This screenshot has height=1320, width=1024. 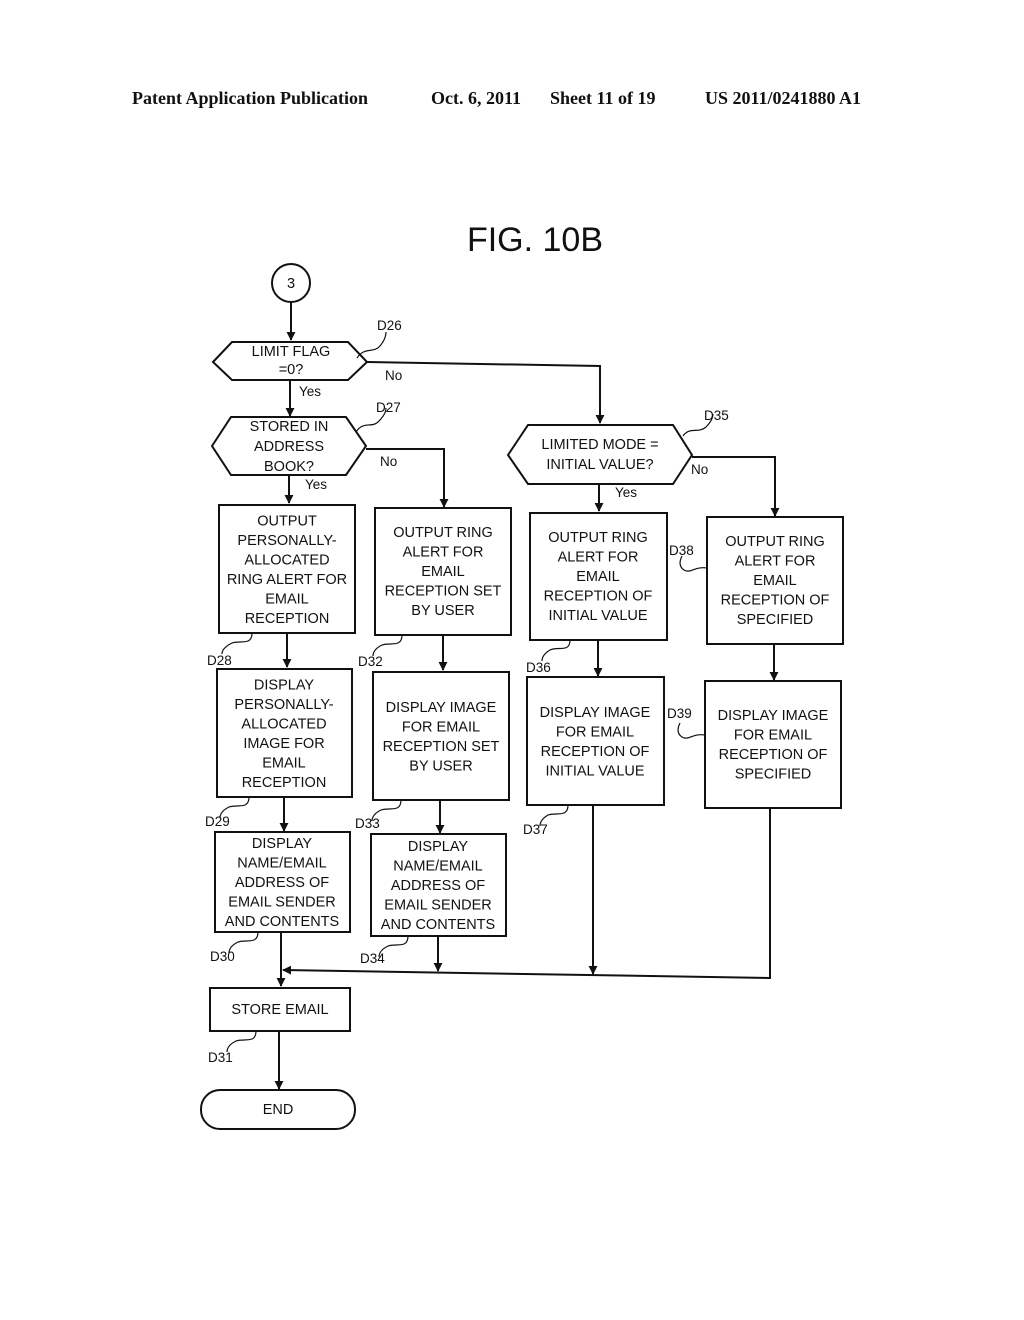 I want to click on label-d27-no: No, so click(x=388, y=461).